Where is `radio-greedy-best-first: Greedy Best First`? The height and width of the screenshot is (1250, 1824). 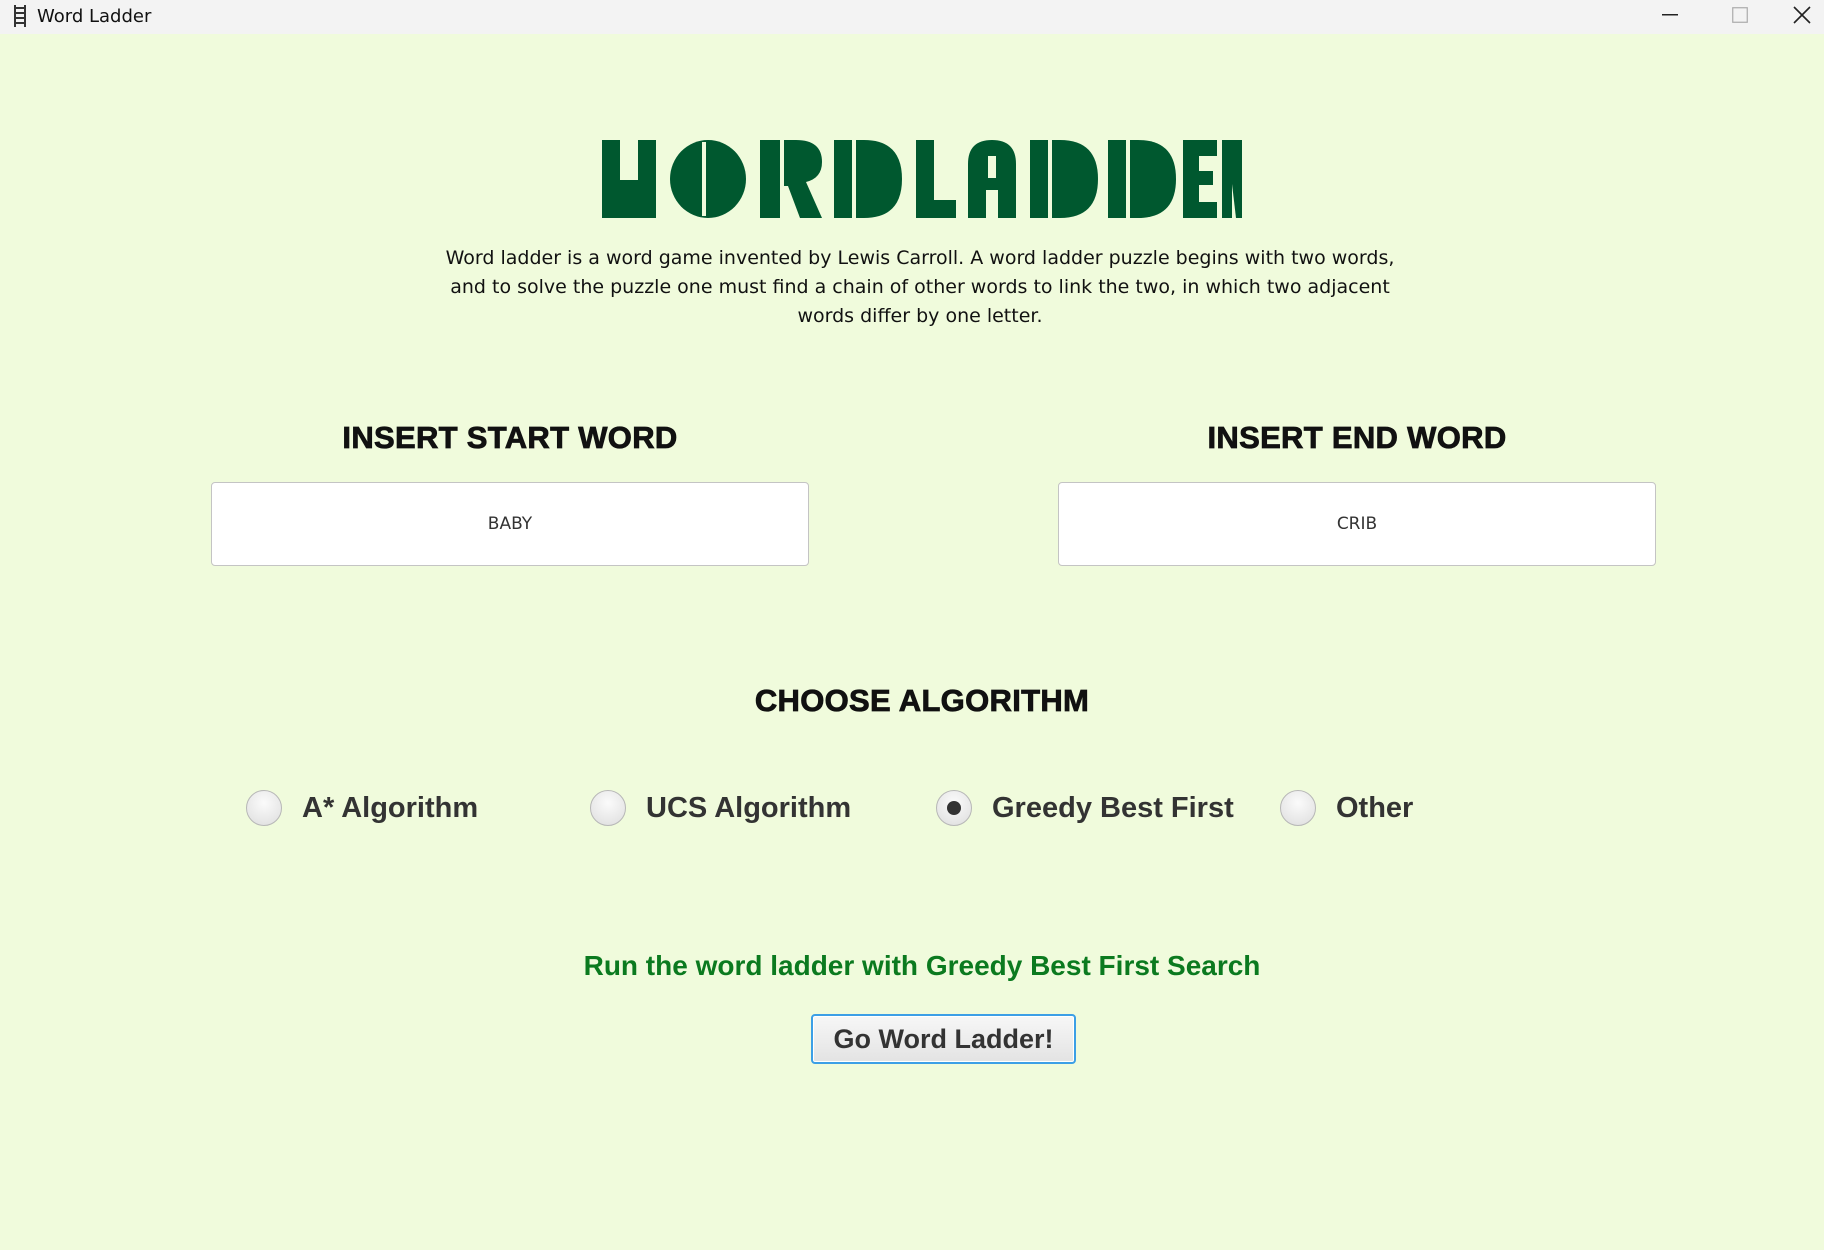
radio-greedy-best-first: Greedy Best First is located at coordinates (1085, 808).